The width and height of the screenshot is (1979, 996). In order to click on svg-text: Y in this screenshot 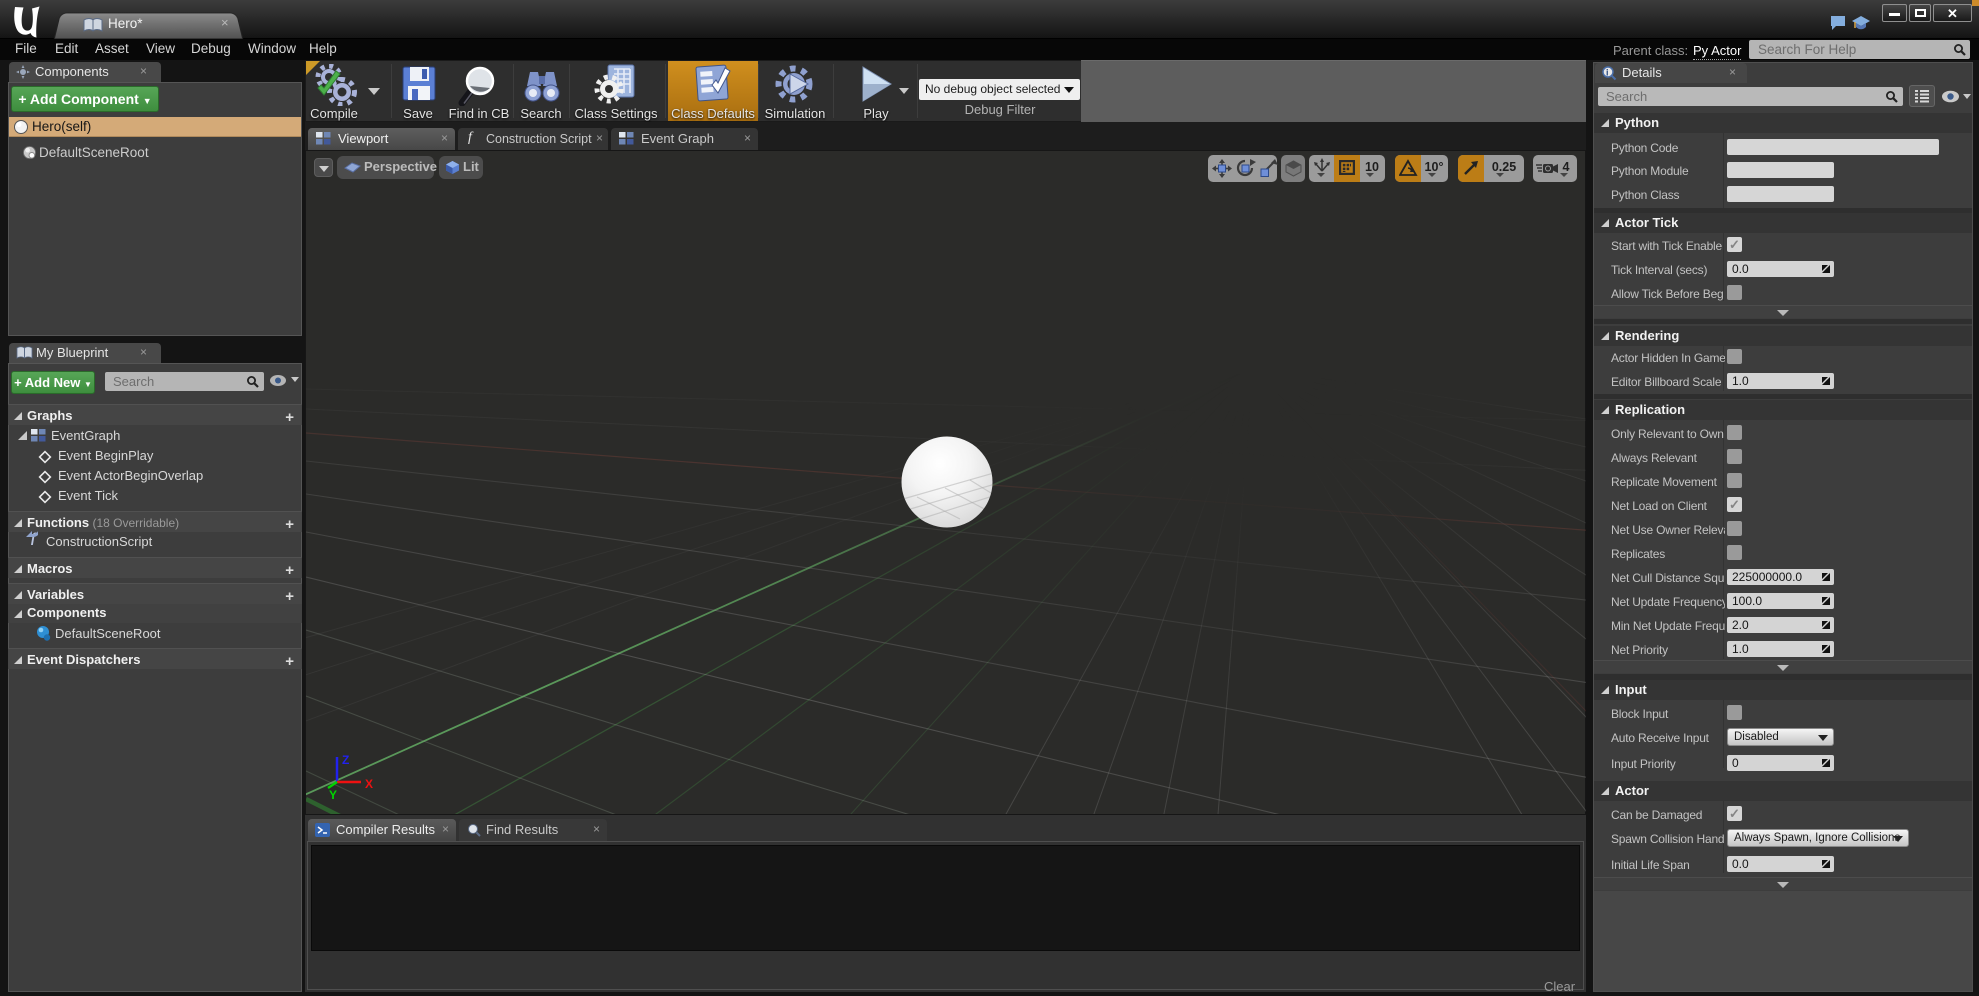, I will do `click(333, 795)`.